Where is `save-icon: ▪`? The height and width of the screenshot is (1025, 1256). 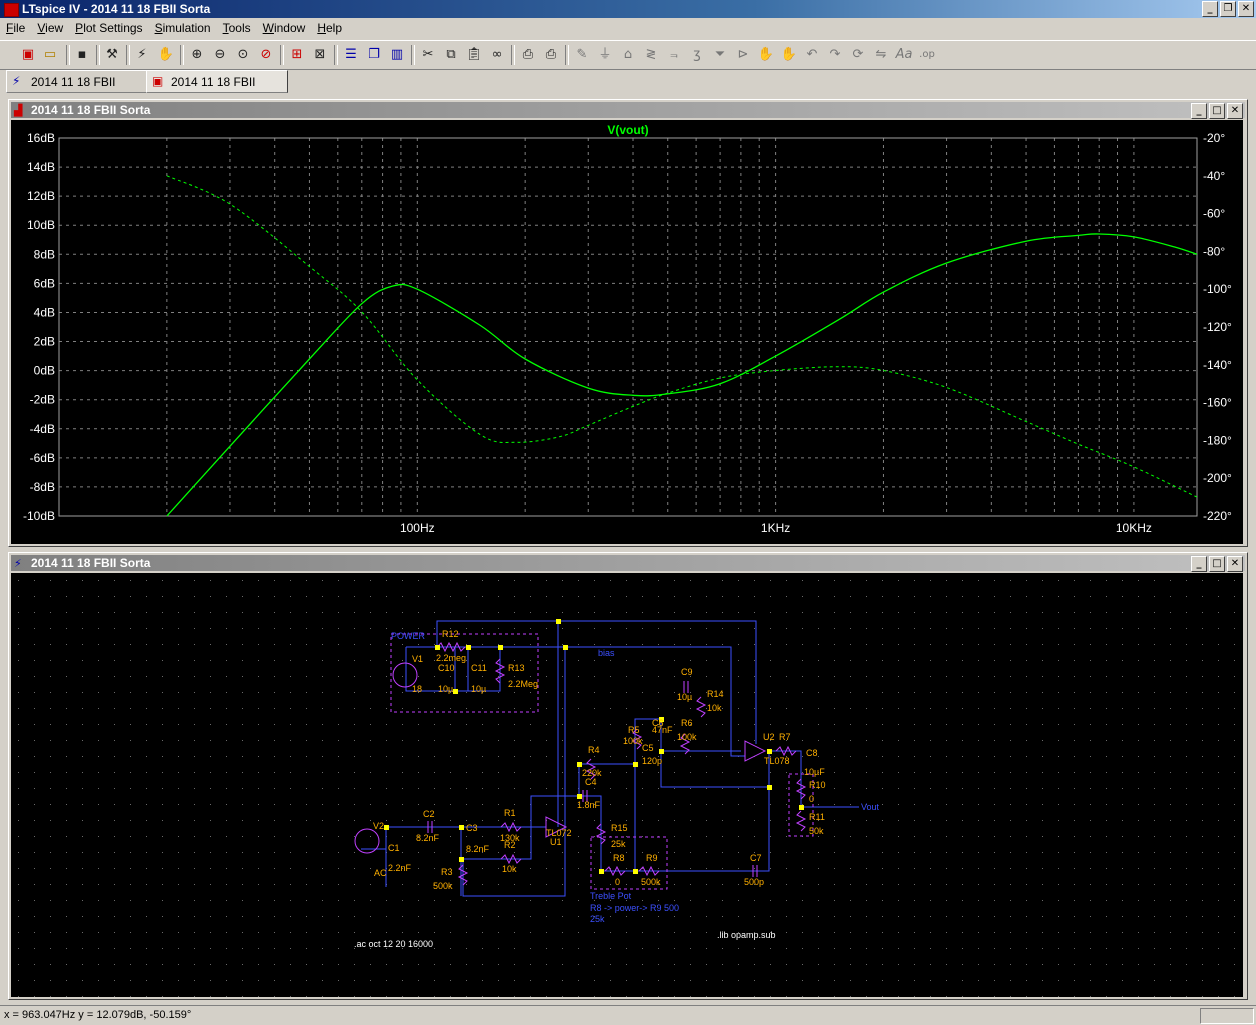 save-icon: ▪ is located at coordinates (82, 55).